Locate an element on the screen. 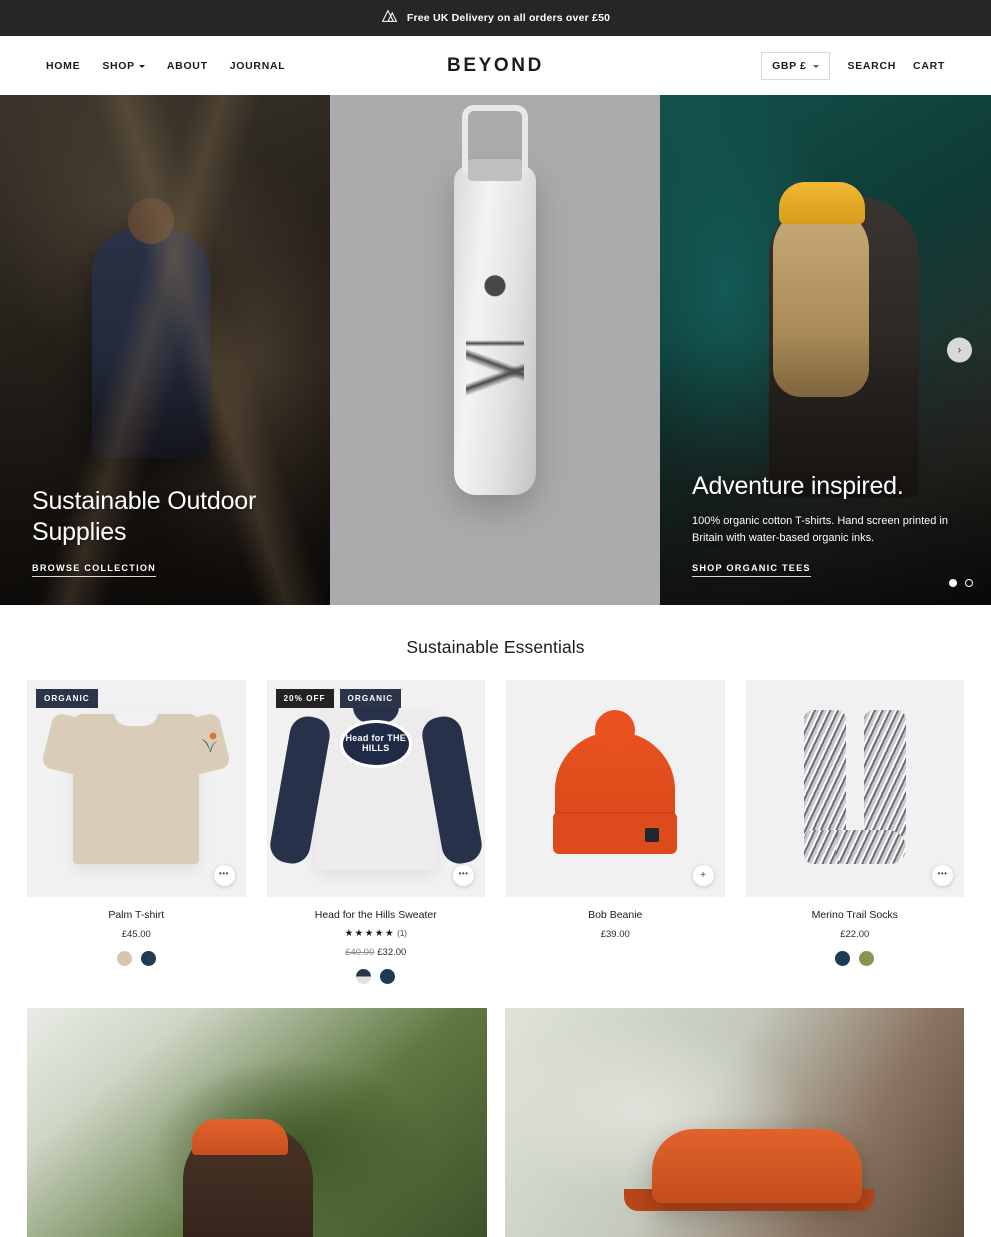 The height and width of the screenshot is (1237, 991). header-utilities: GBP £ SEARCH CART is located at coordinates (853, 65).